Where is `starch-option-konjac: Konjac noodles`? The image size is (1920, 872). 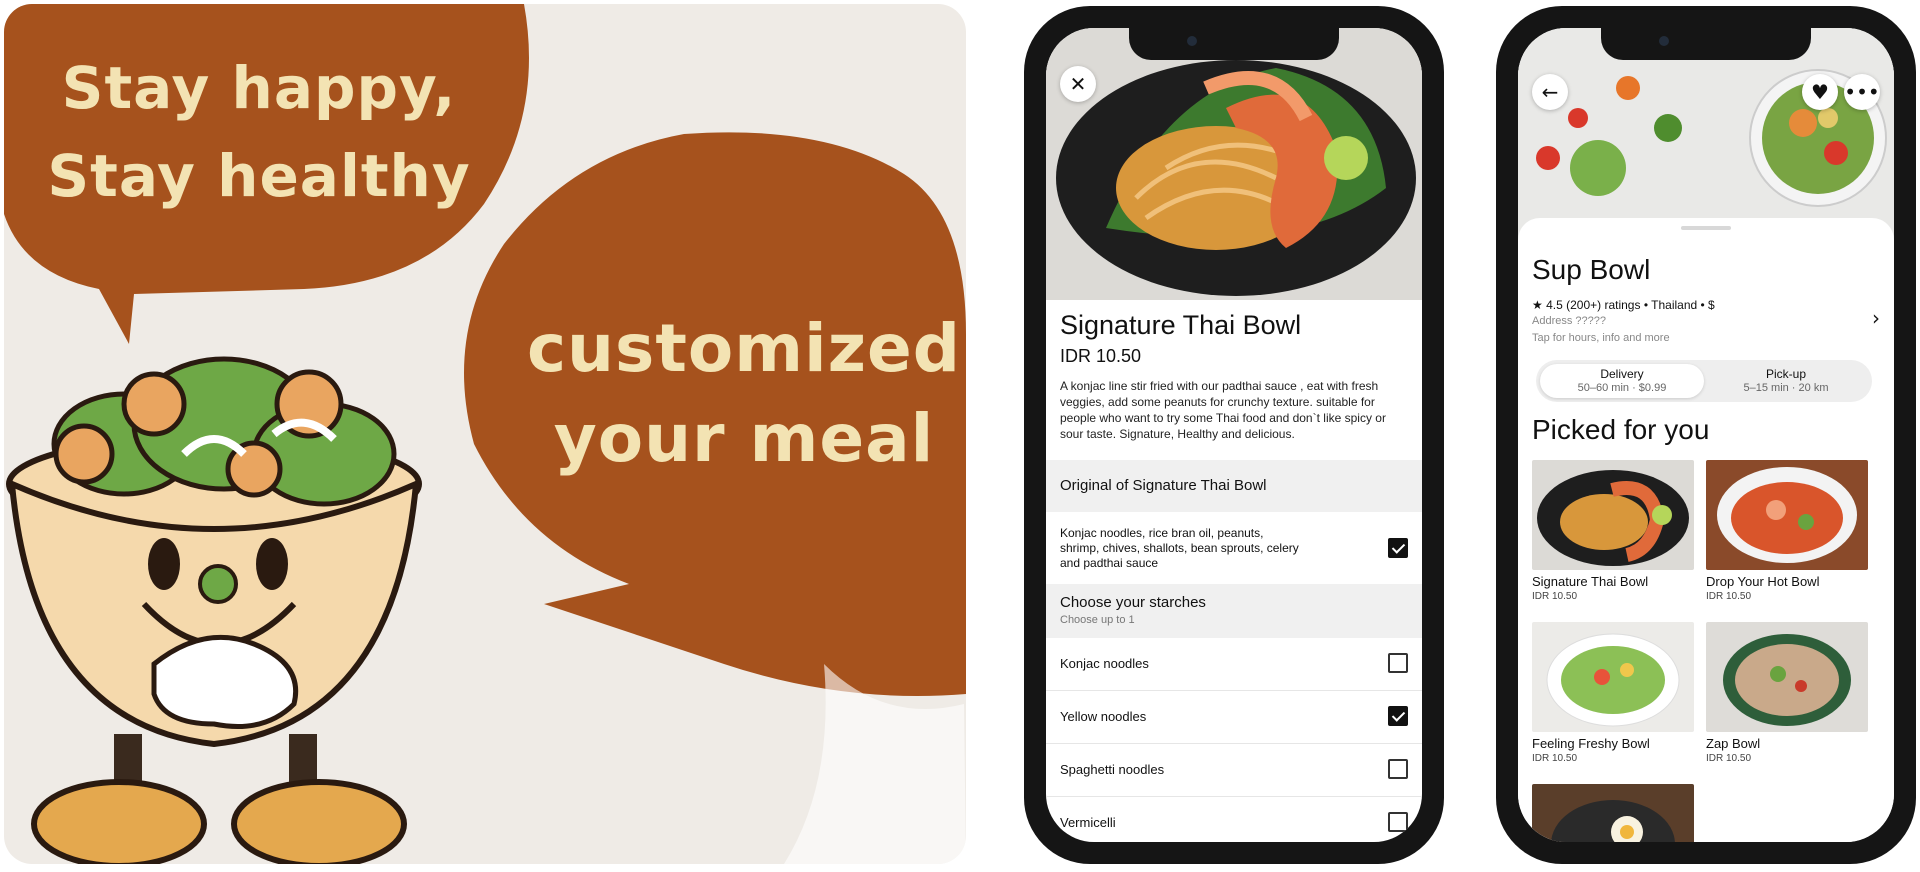 starch-option-konjac: Konjac noodles is located at coordinates (1234, 664).